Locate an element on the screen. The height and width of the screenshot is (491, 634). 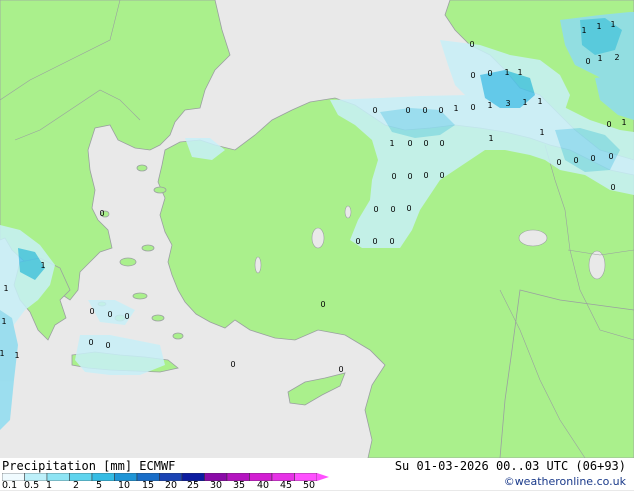
scale-tick-label: 15 is located at coordinates (148, 485).